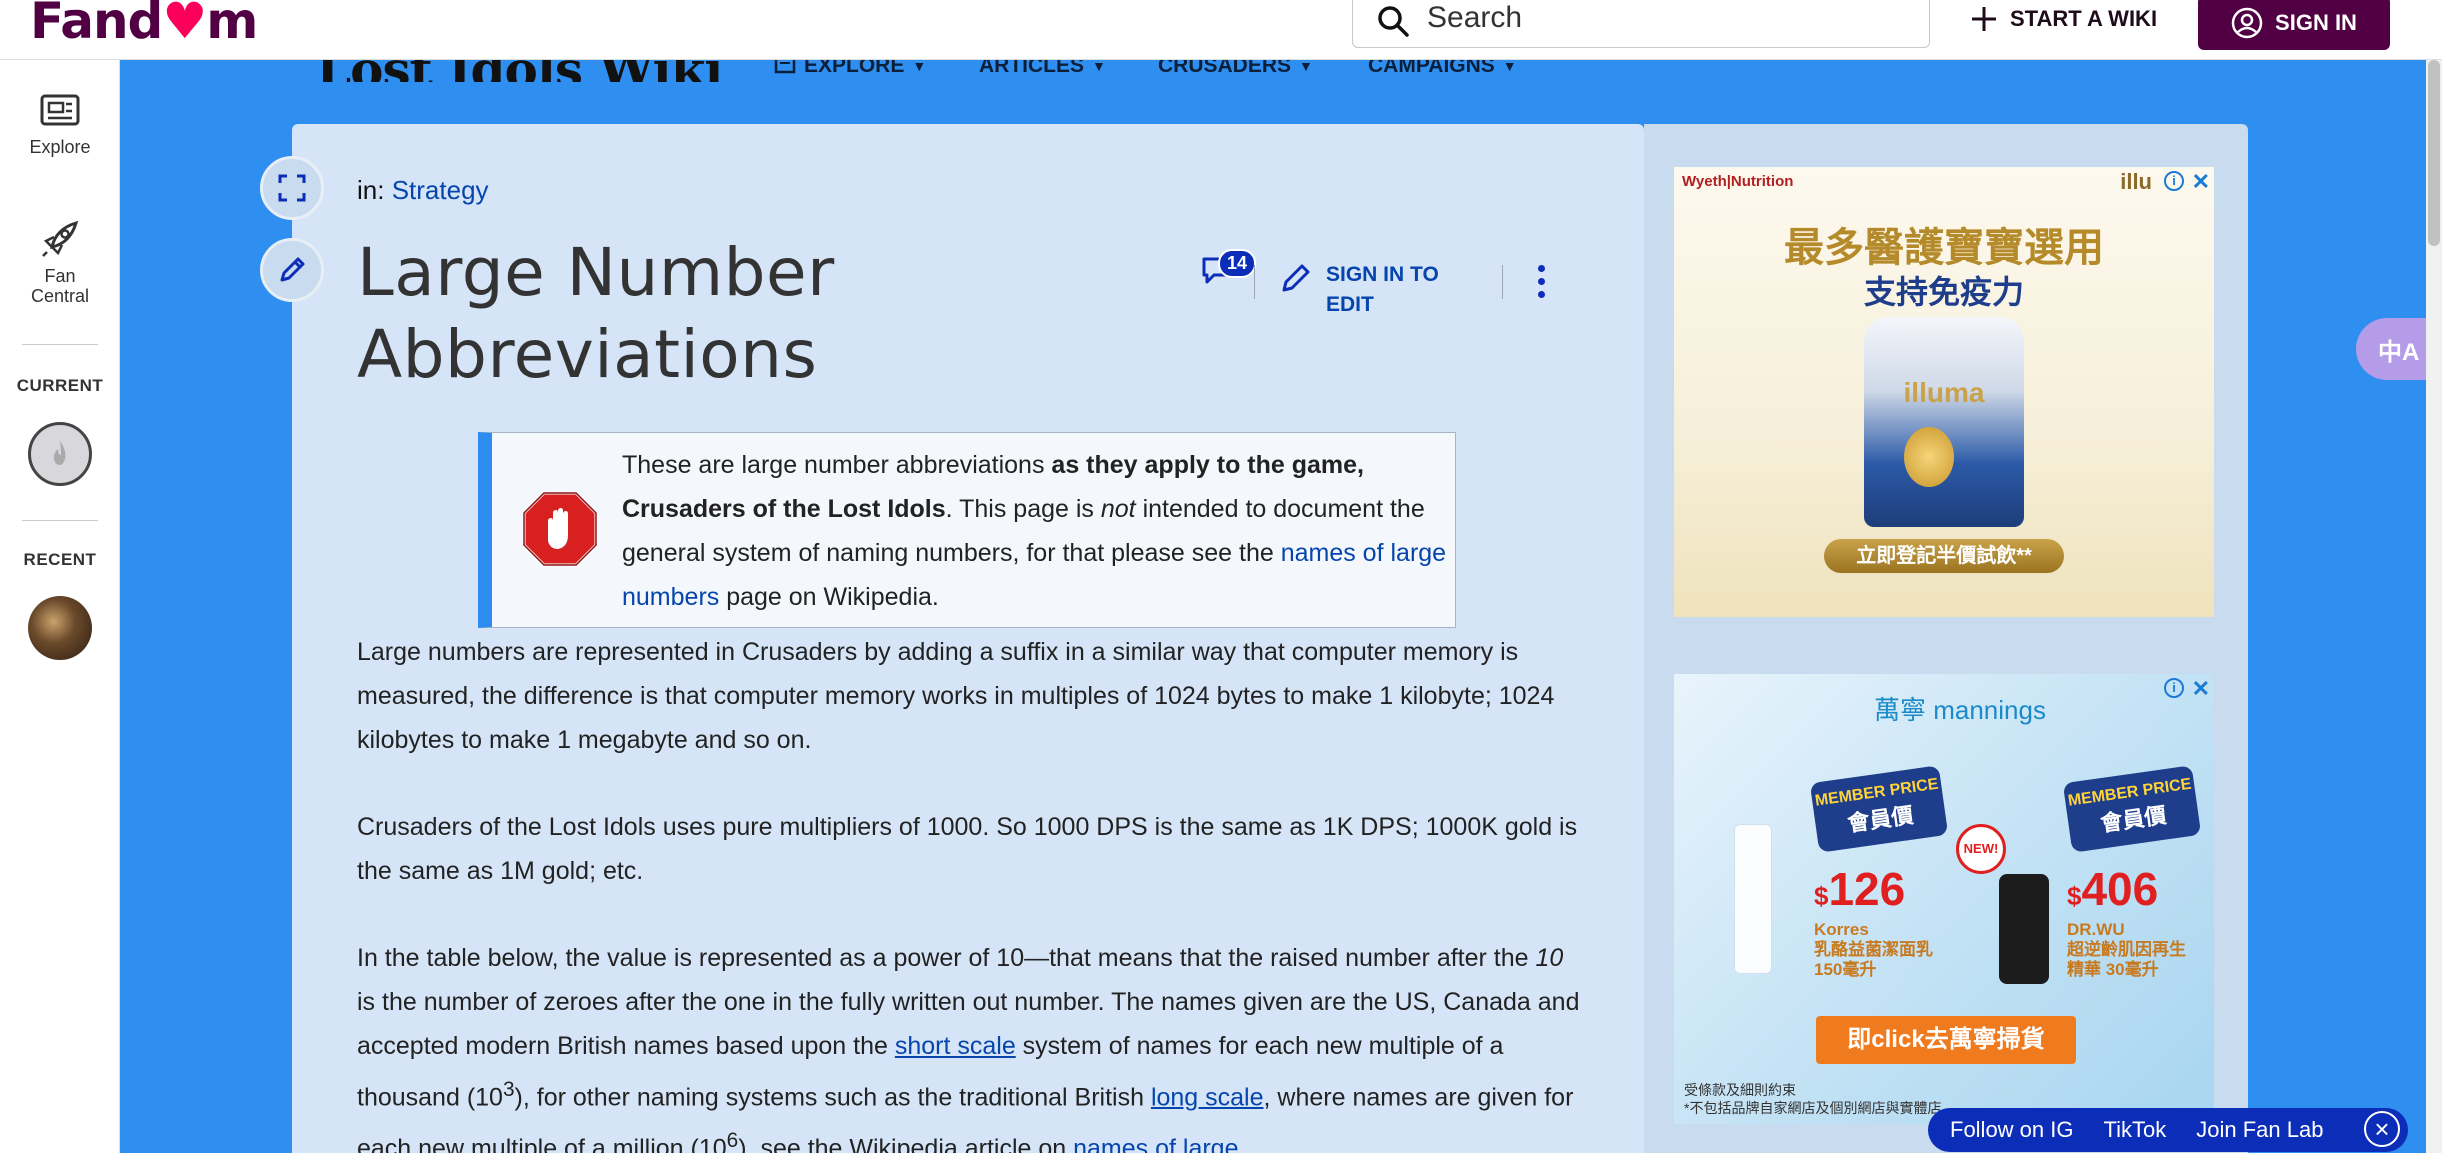 The width and height of the screenshot is (2442, 1153). I want to click on more-options-button, so click(1541, 282).